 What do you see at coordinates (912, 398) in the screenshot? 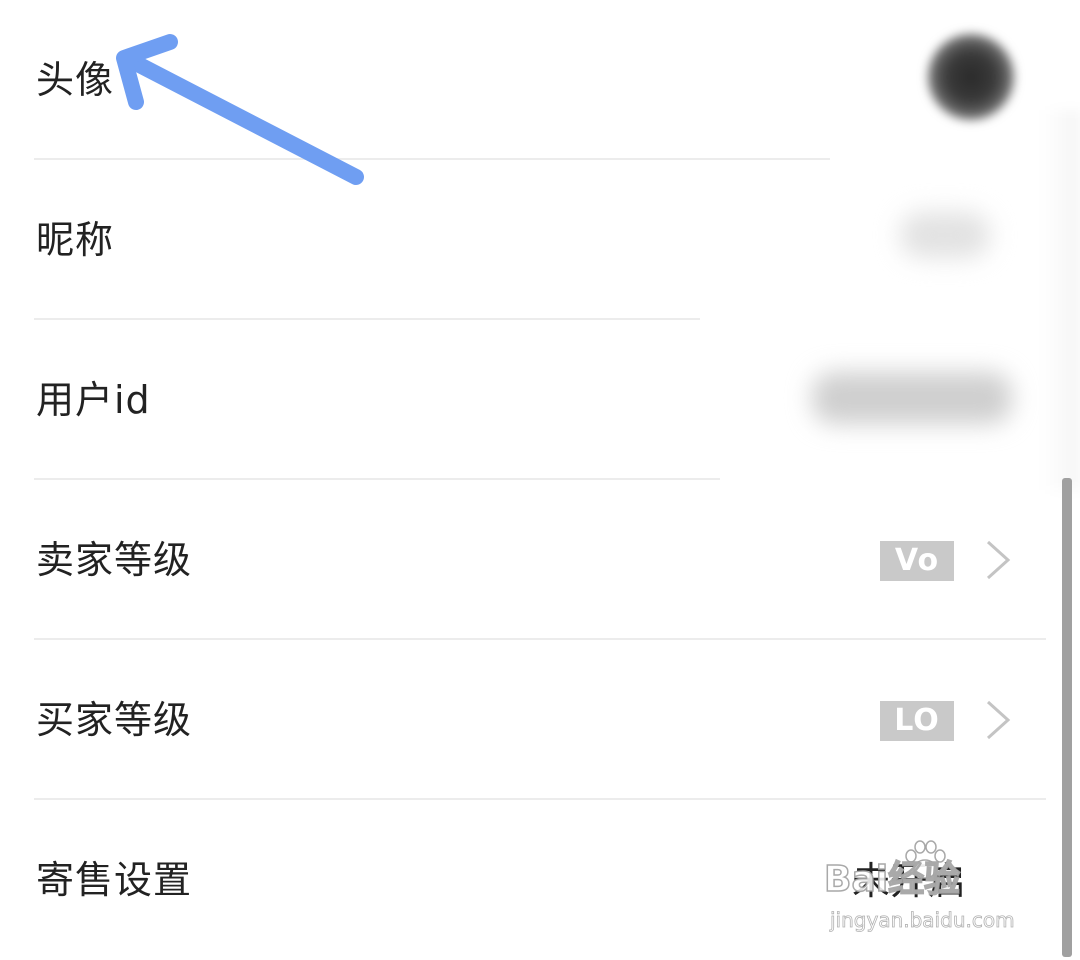
I see `user-id-value-blurred` at bounding box center [912, 398].